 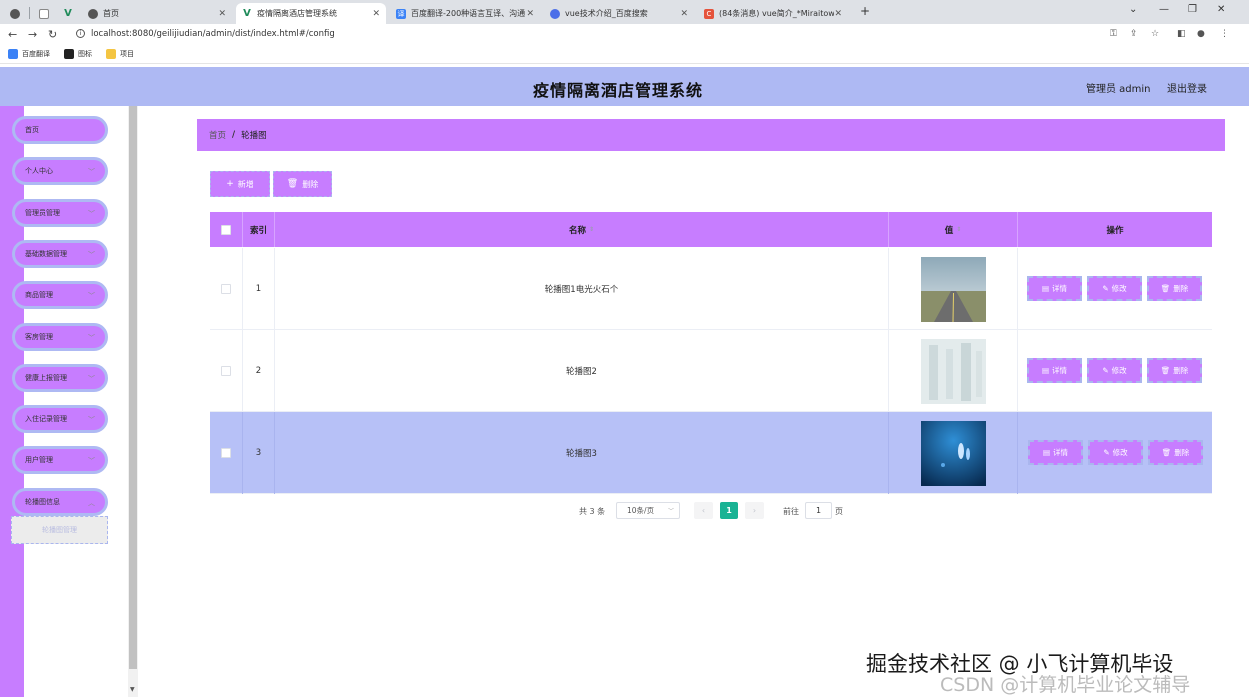 I want to click on minimize-button: —, so click(x=1164, y=9).